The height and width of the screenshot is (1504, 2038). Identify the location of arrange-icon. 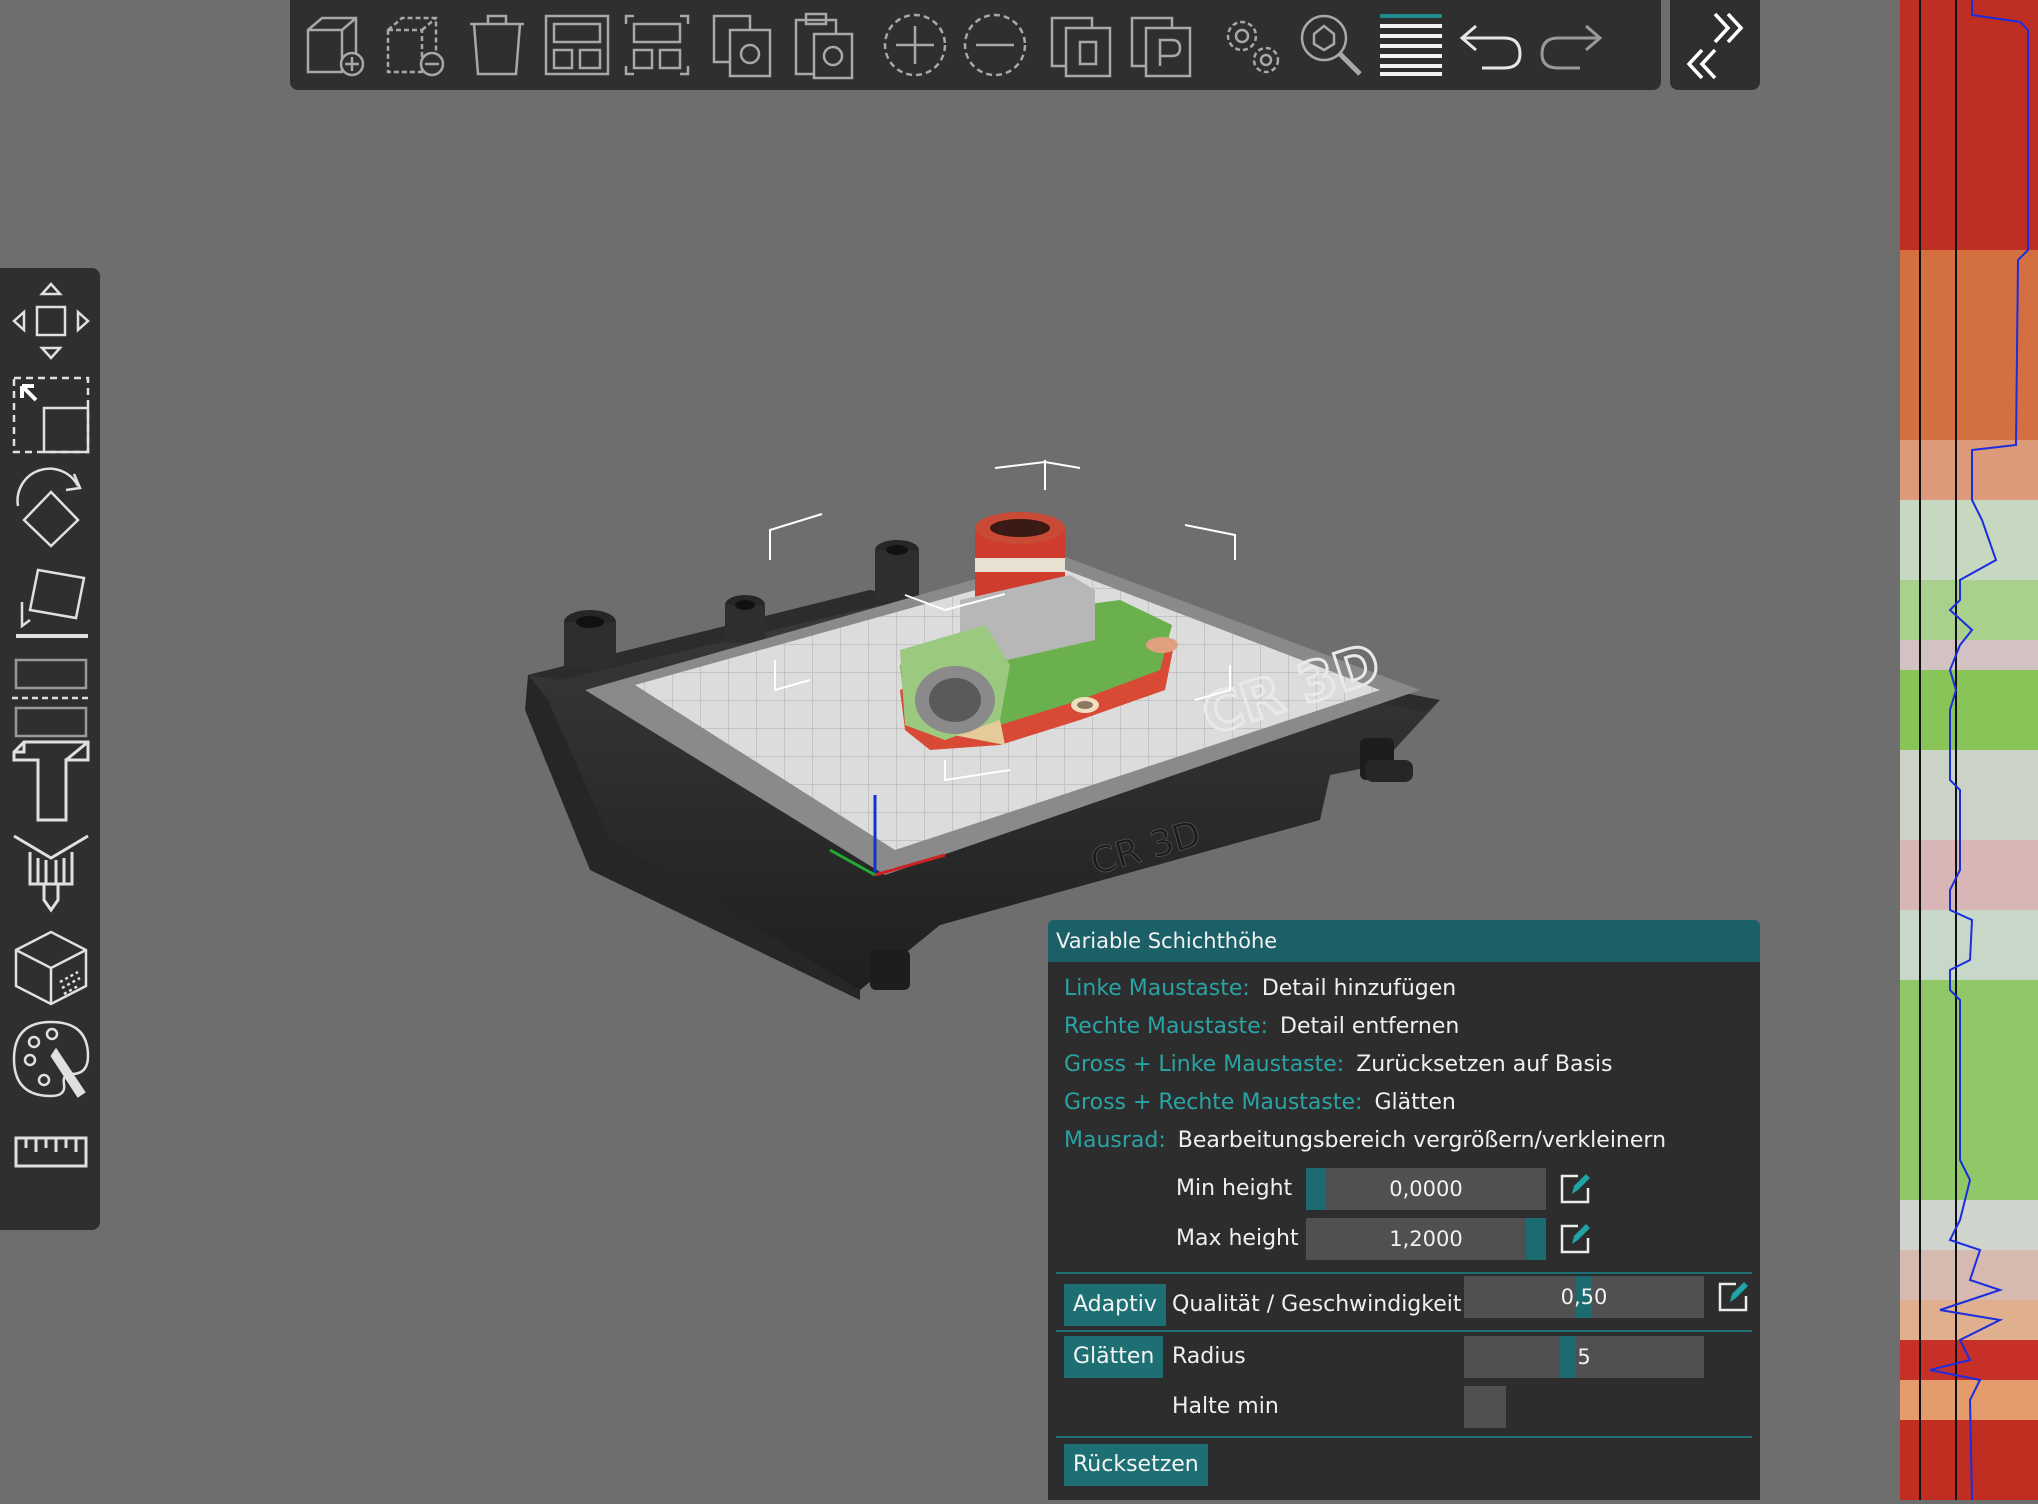
(577, 45).